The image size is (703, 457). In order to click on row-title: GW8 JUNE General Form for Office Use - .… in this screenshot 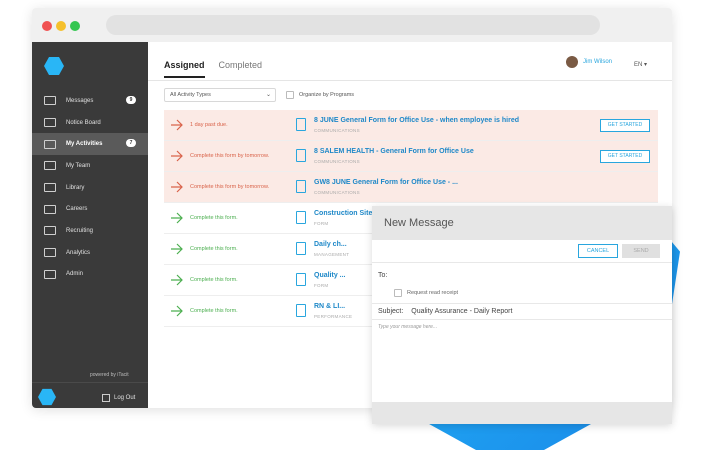, I will do `click(386, 182)`.